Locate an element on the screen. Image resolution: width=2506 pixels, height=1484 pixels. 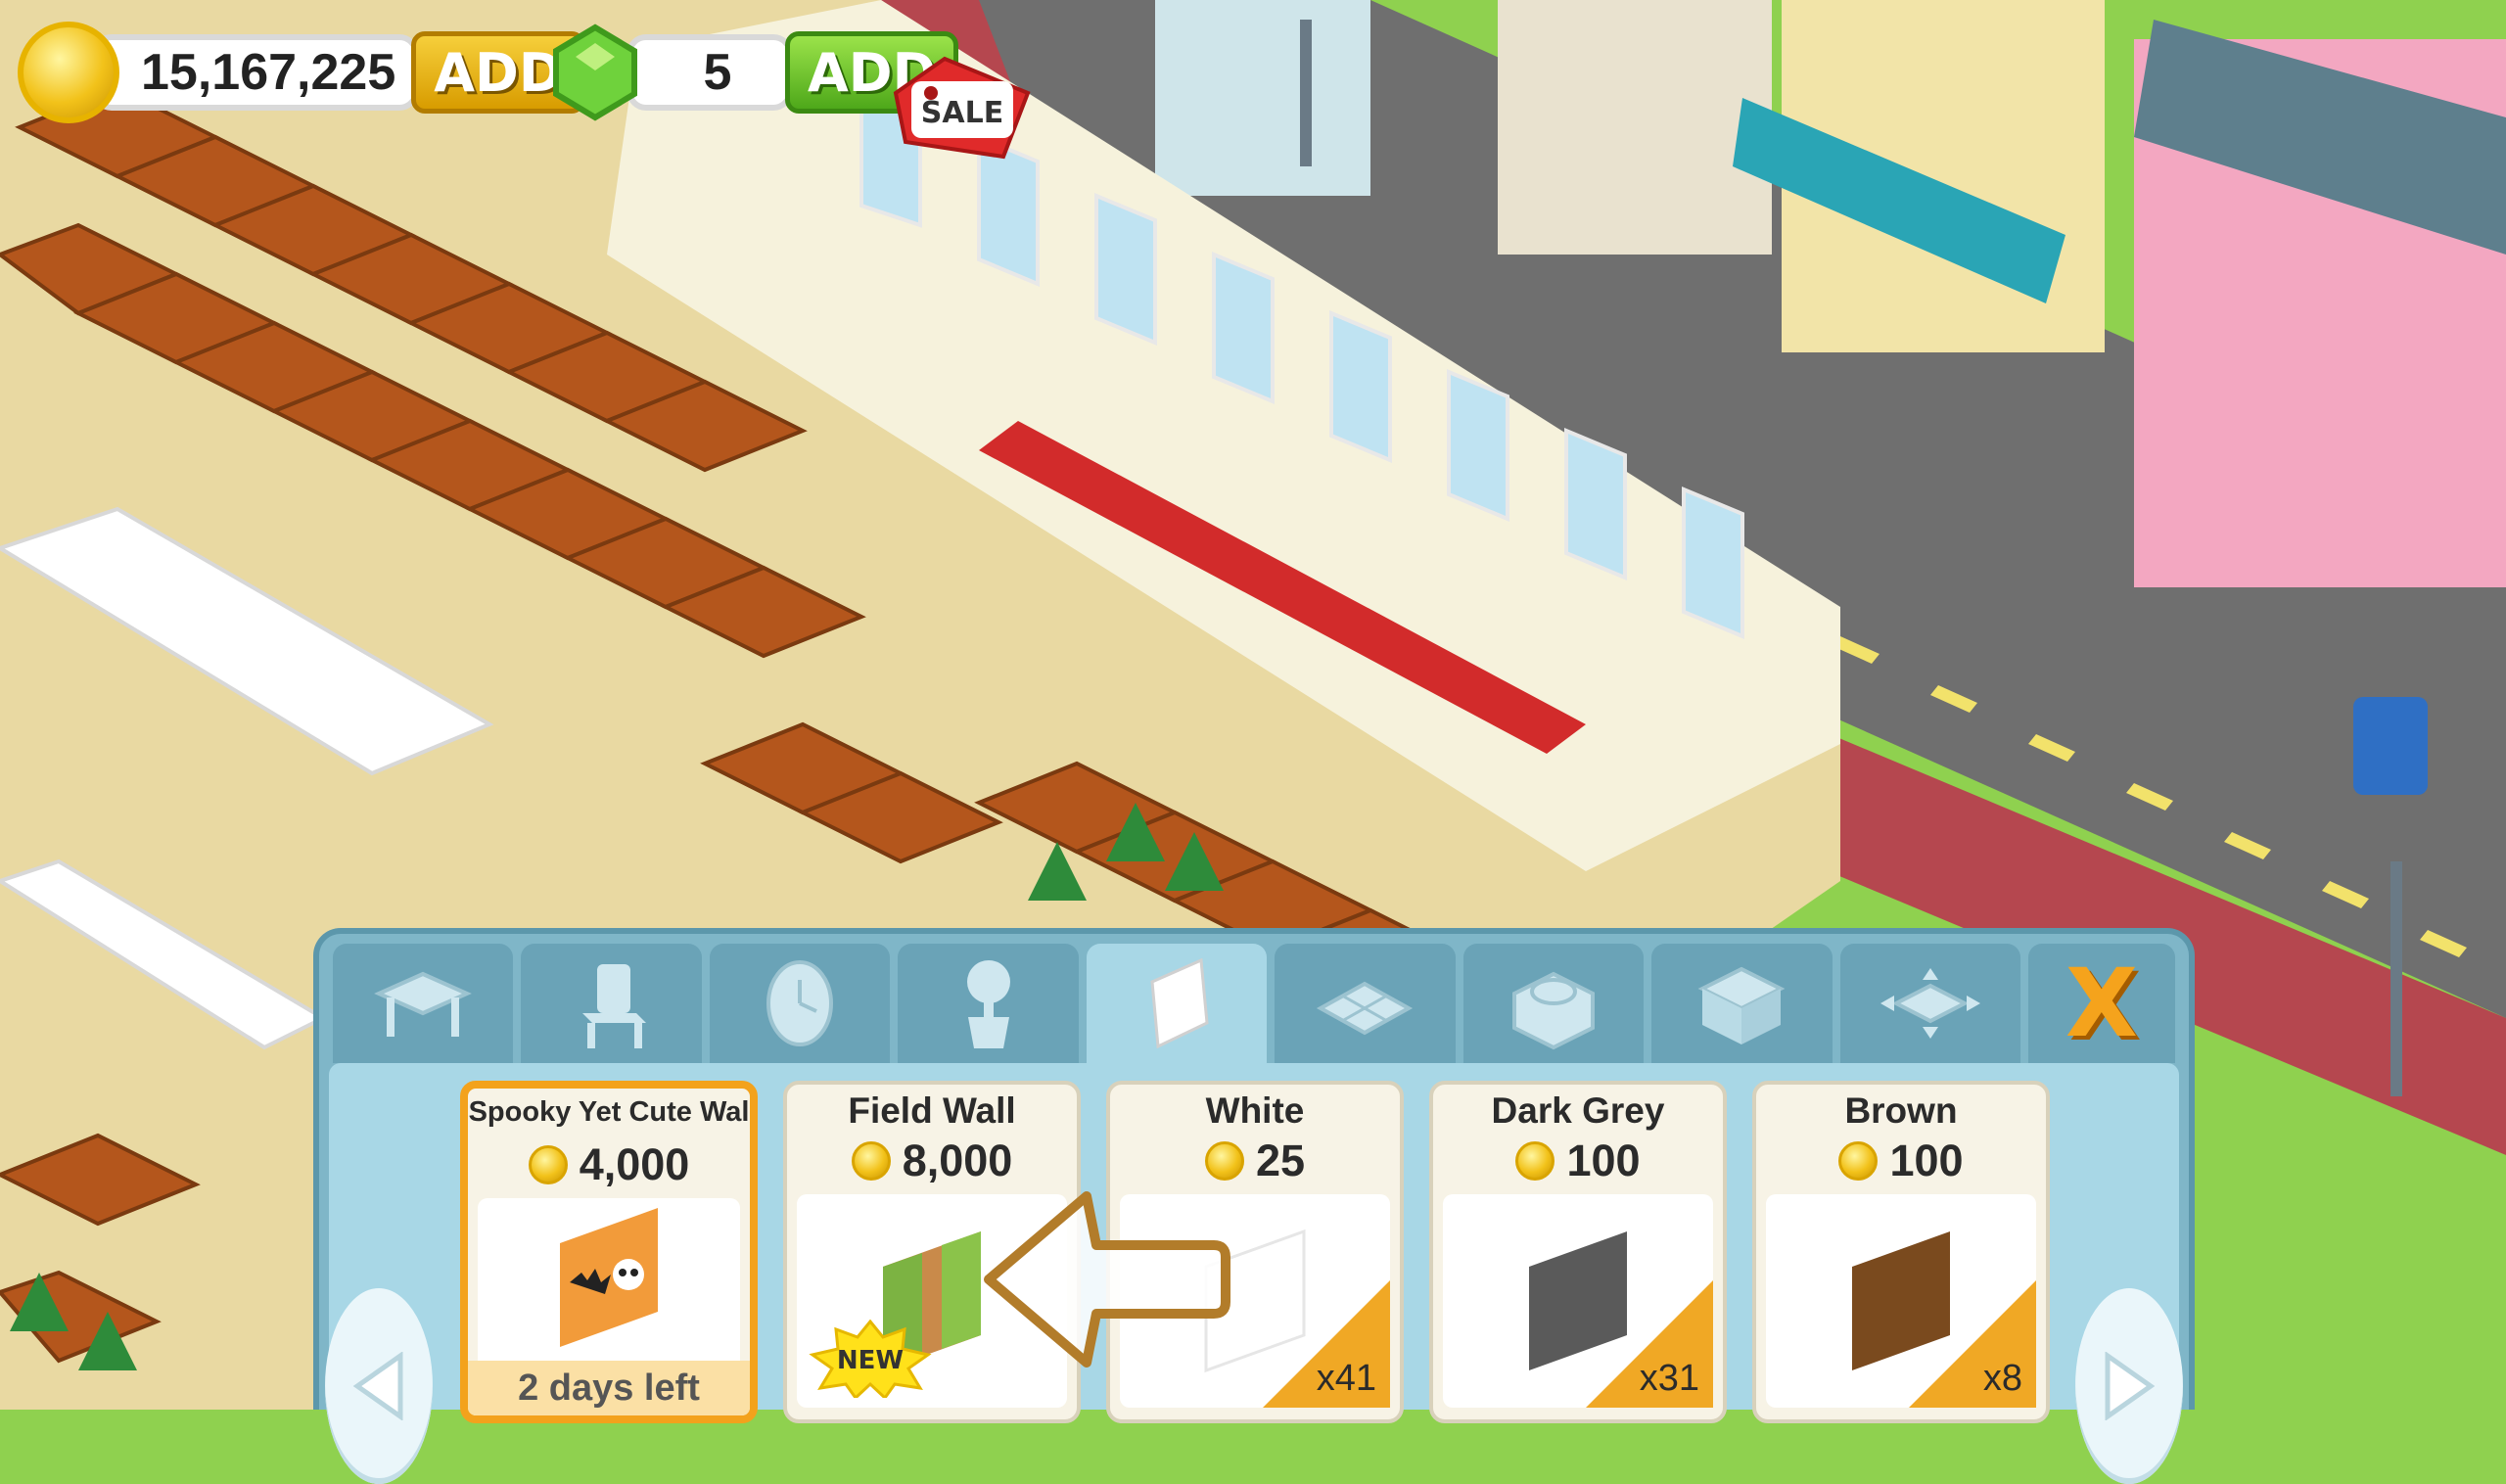
tab-walls is located at coordinates (1177, 1004).